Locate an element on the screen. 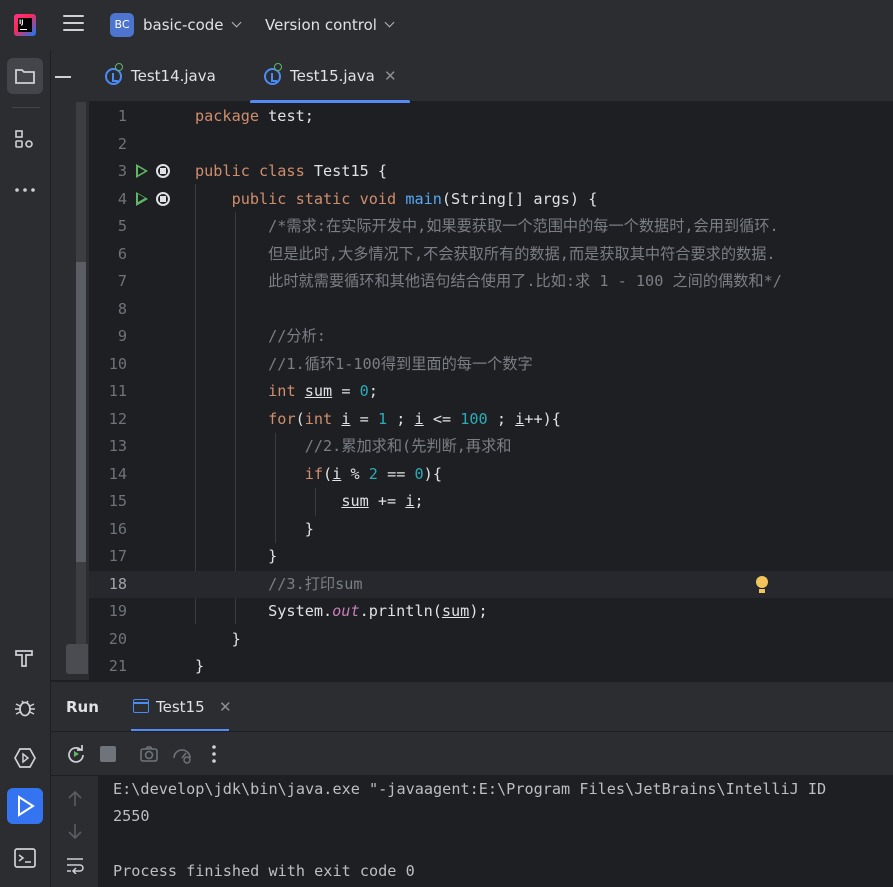  code-line-16: 16 } is located at coordinates (211, 528).